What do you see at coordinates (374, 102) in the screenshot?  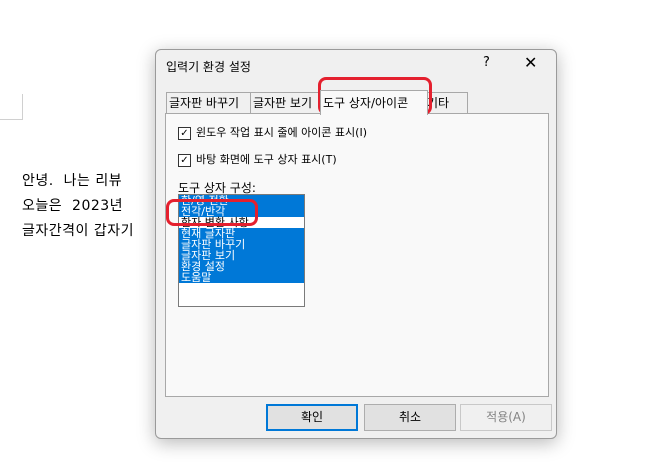 I see `tab-toolbox-icon: 도구 상자/아이콘` at bounding box center [374, 102].